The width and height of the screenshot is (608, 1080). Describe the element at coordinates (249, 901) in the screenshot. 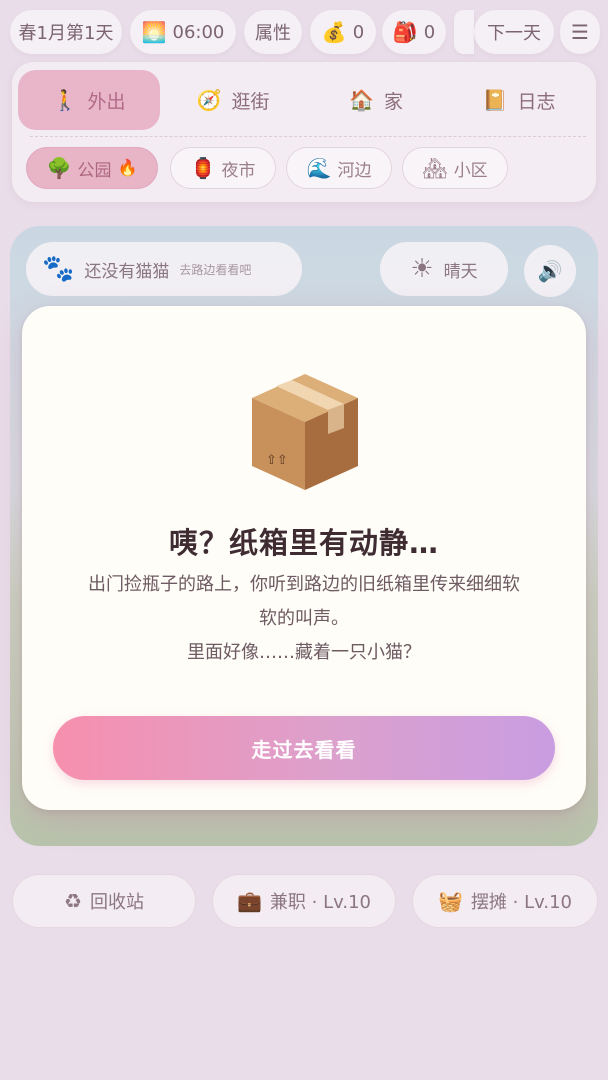

I see `briefcase-icon: 💼` at that location.